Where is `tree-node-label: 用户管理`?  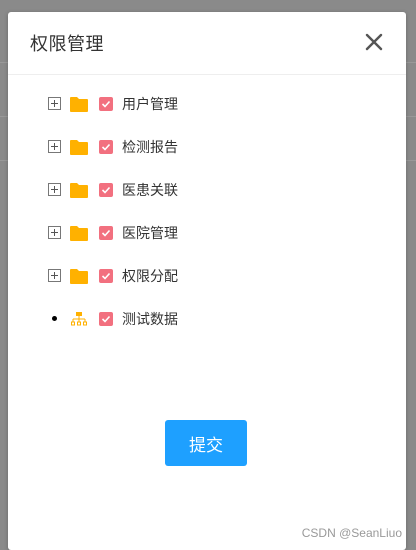
tree-node-label: 用户管理 is located at coordinates (150, 104).